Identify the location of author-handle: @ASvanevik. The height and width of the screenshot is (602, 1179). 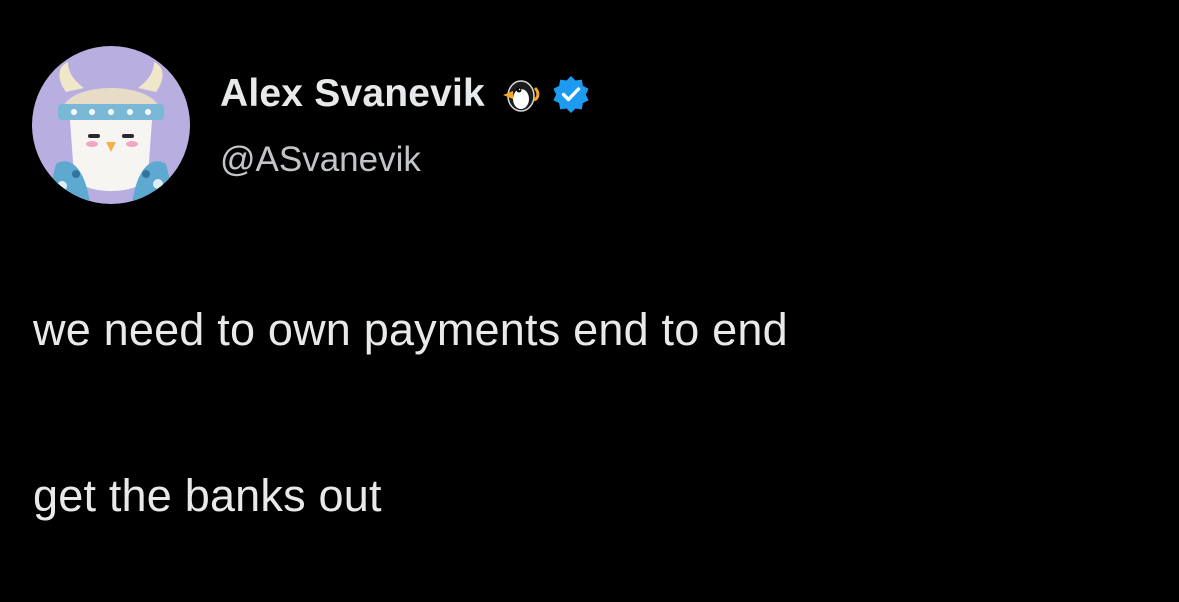
(320, 160).